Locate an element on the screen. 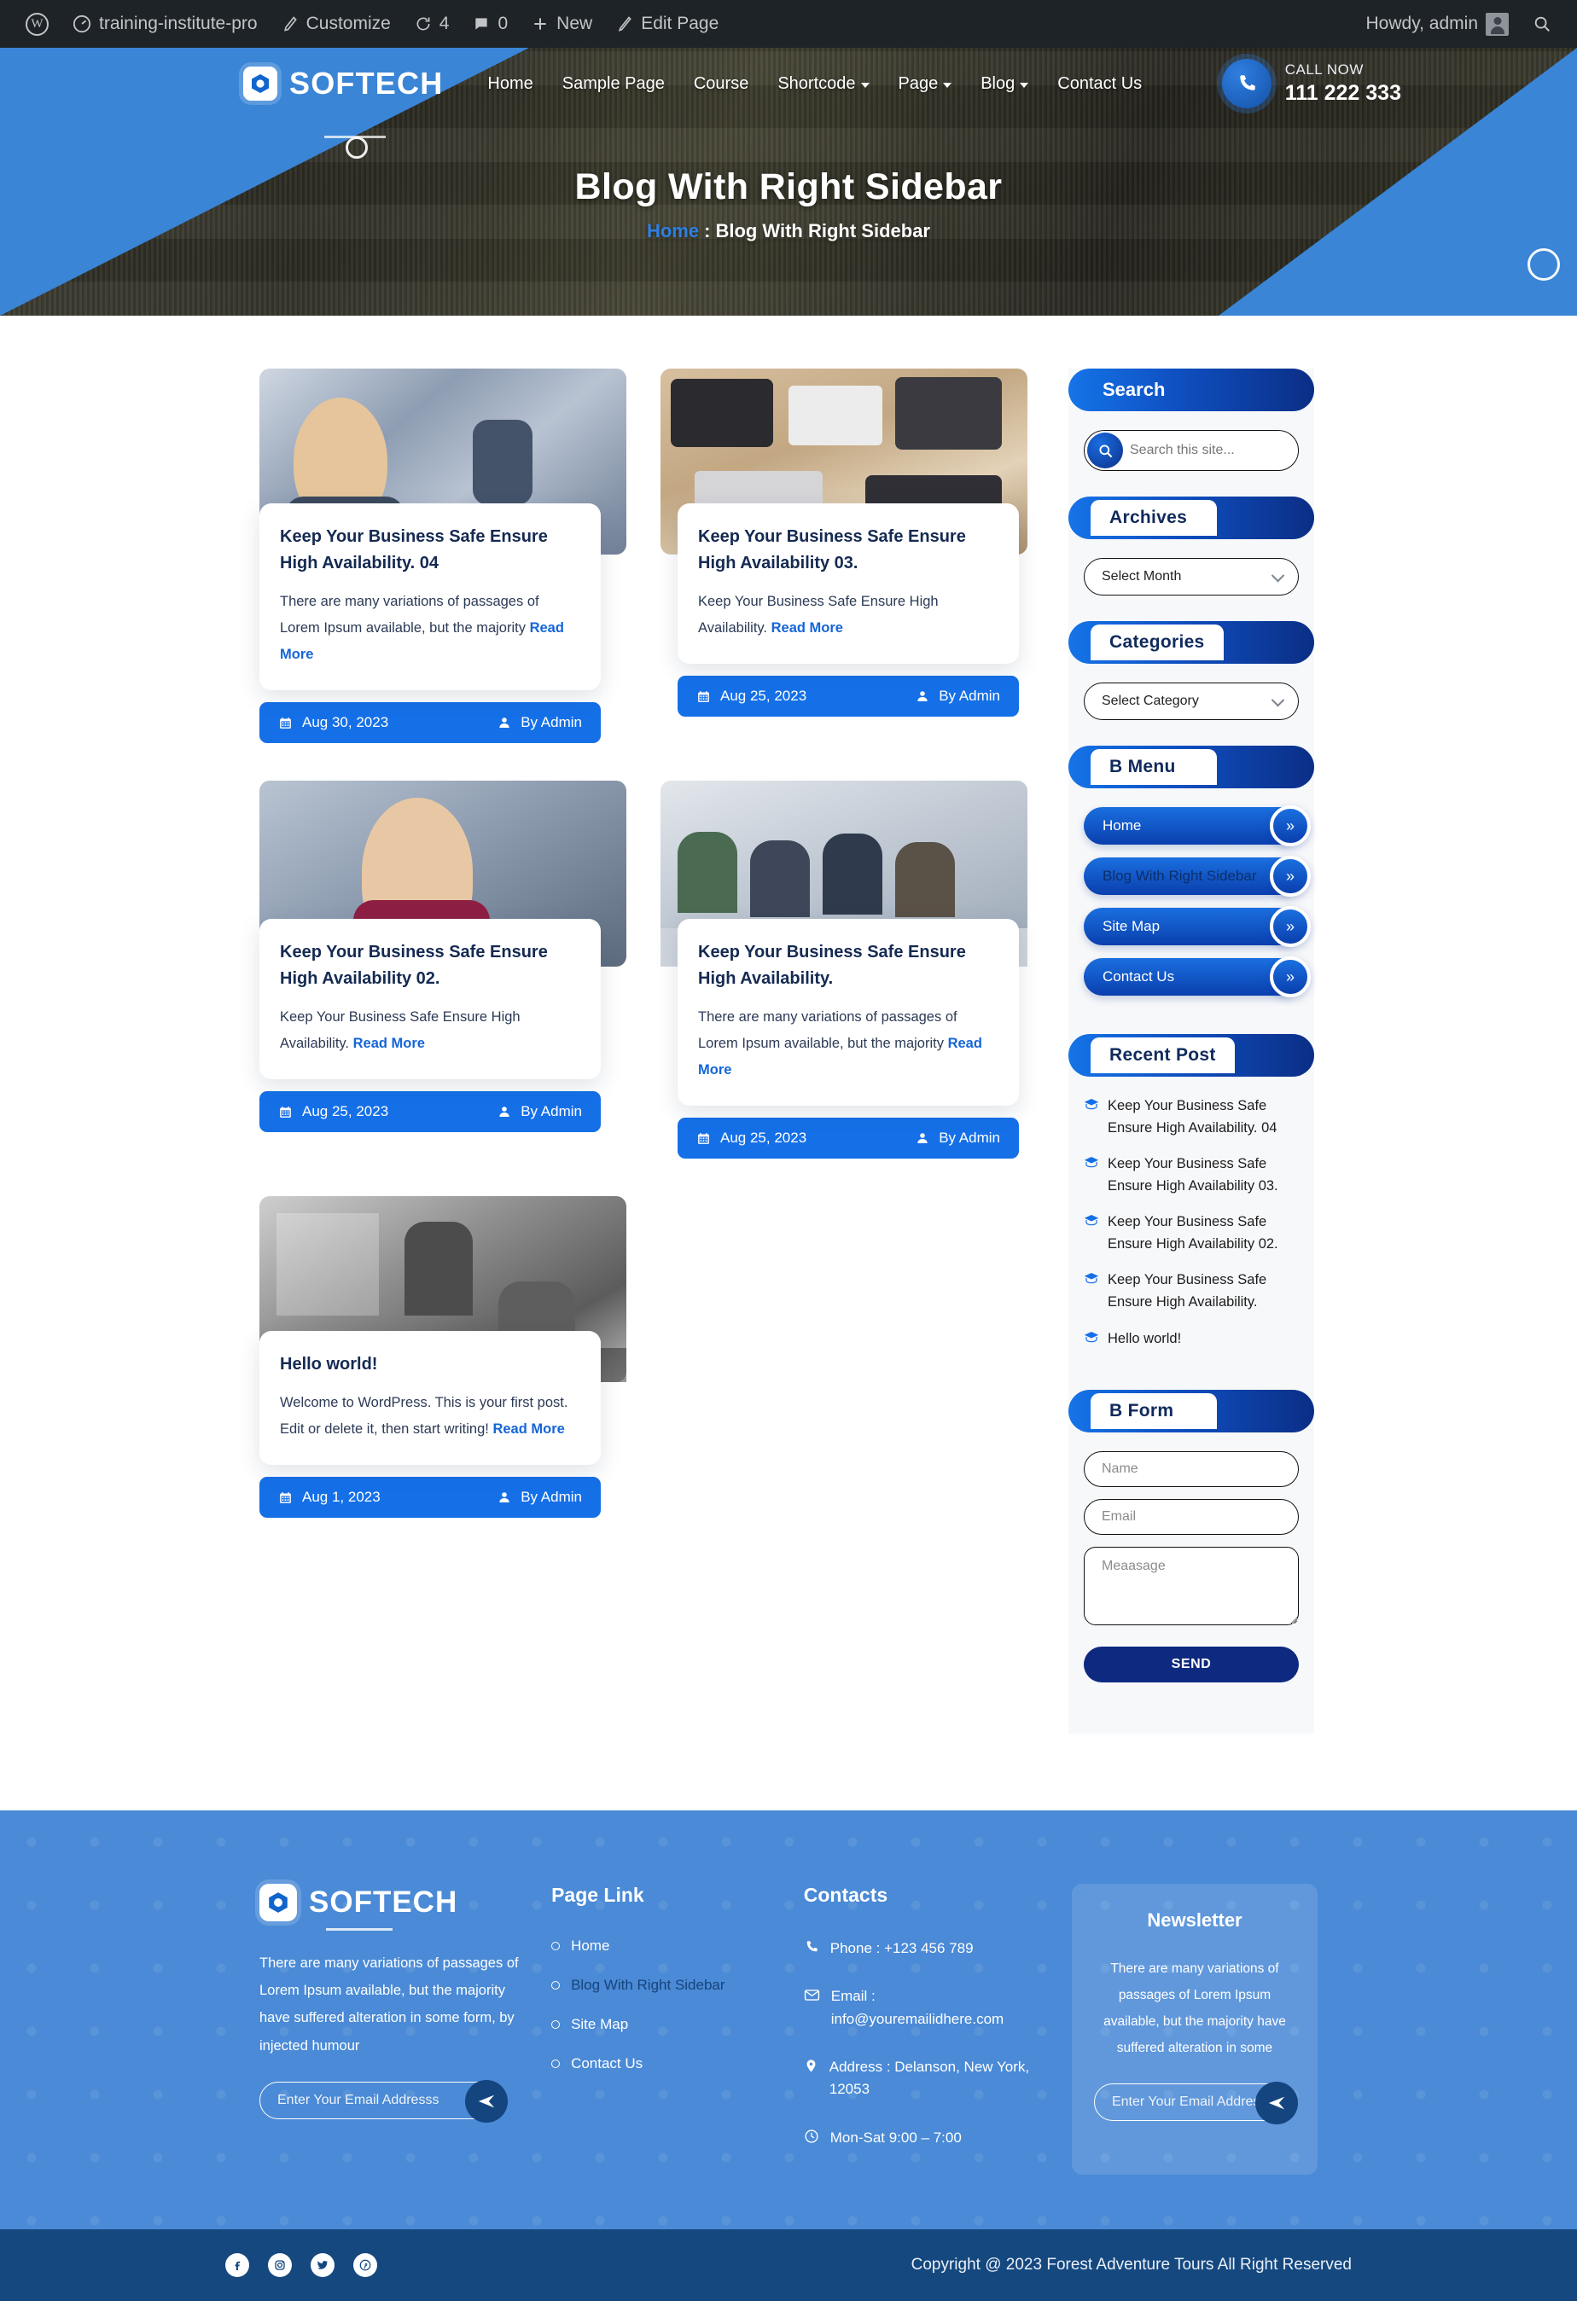  facebook-icon is located at coordinates (237, 2265).